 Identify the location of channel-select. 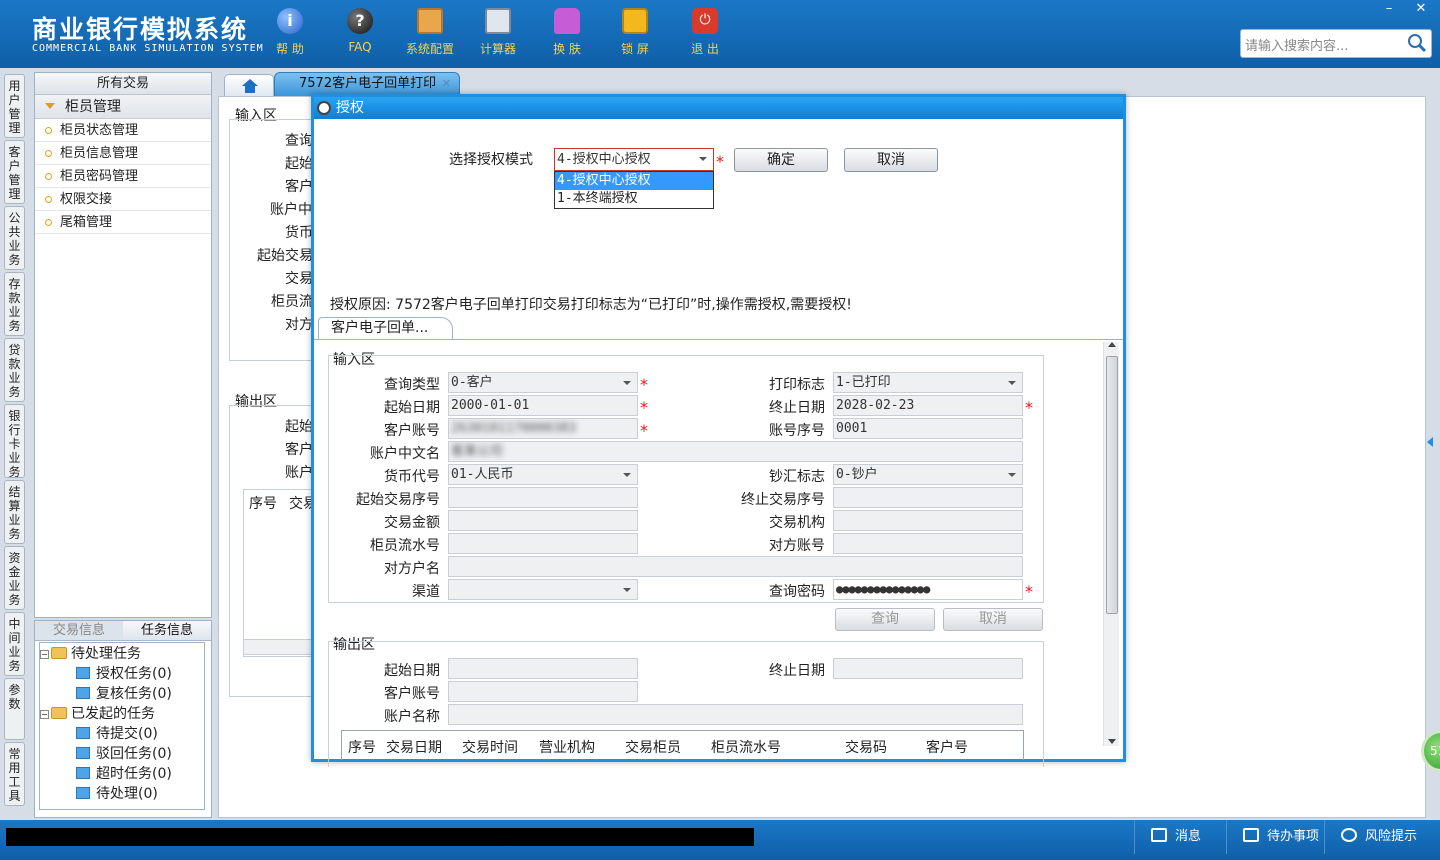
(543, 589).